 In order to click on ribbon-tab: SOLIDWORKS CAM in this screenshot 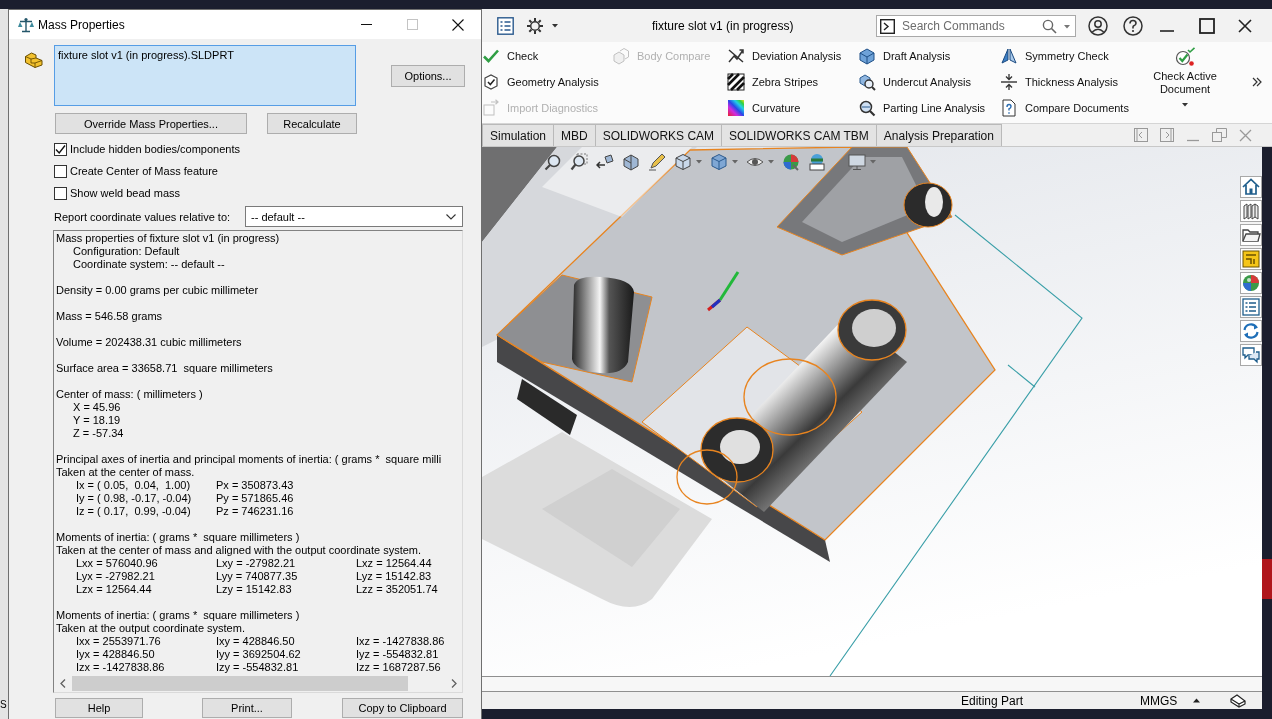, I will do `click(658, 135)`.